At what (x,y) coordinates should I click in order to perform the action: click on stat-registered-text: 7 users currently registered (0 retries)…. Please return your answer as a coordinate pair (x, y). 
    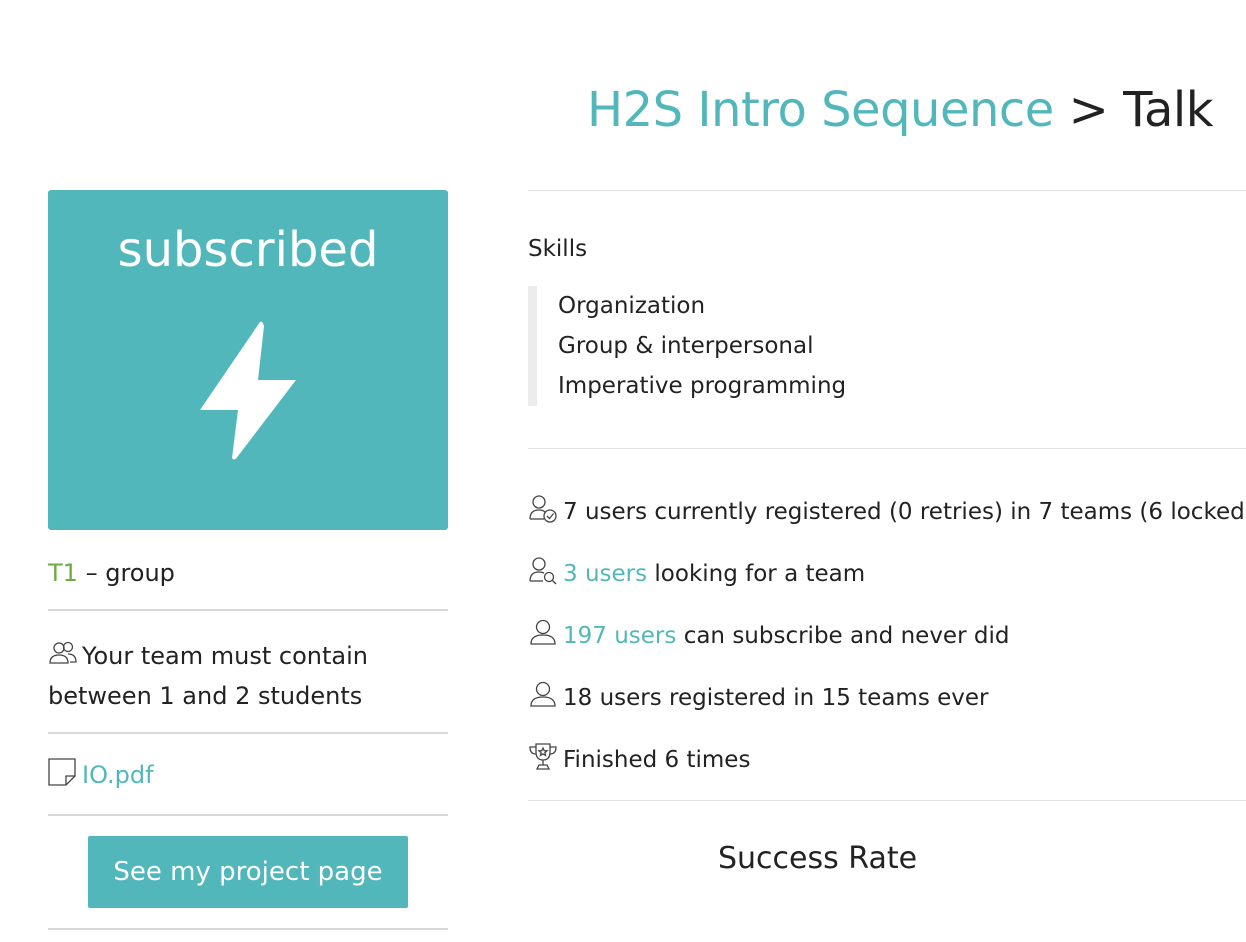
    Looking at the image, I should click on (904, 512).